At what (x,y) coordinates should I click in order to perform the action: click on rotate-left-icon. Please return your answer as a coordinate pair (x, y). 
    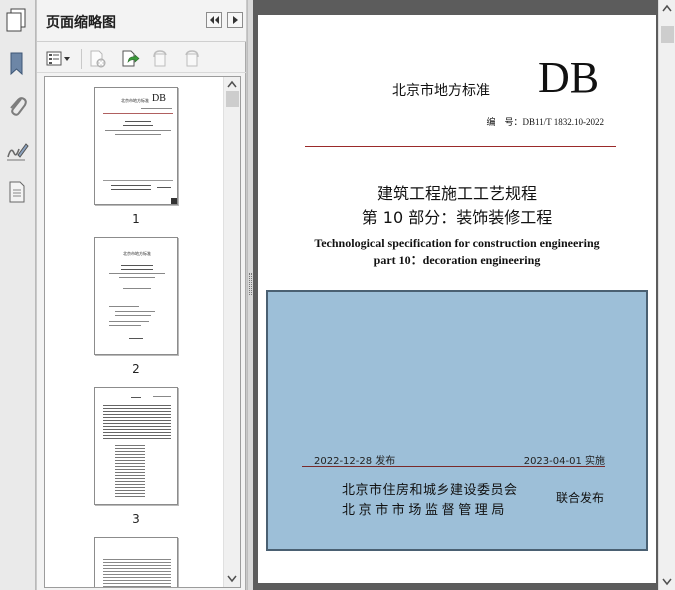
    Looking at the image, I should click on (160, 58).